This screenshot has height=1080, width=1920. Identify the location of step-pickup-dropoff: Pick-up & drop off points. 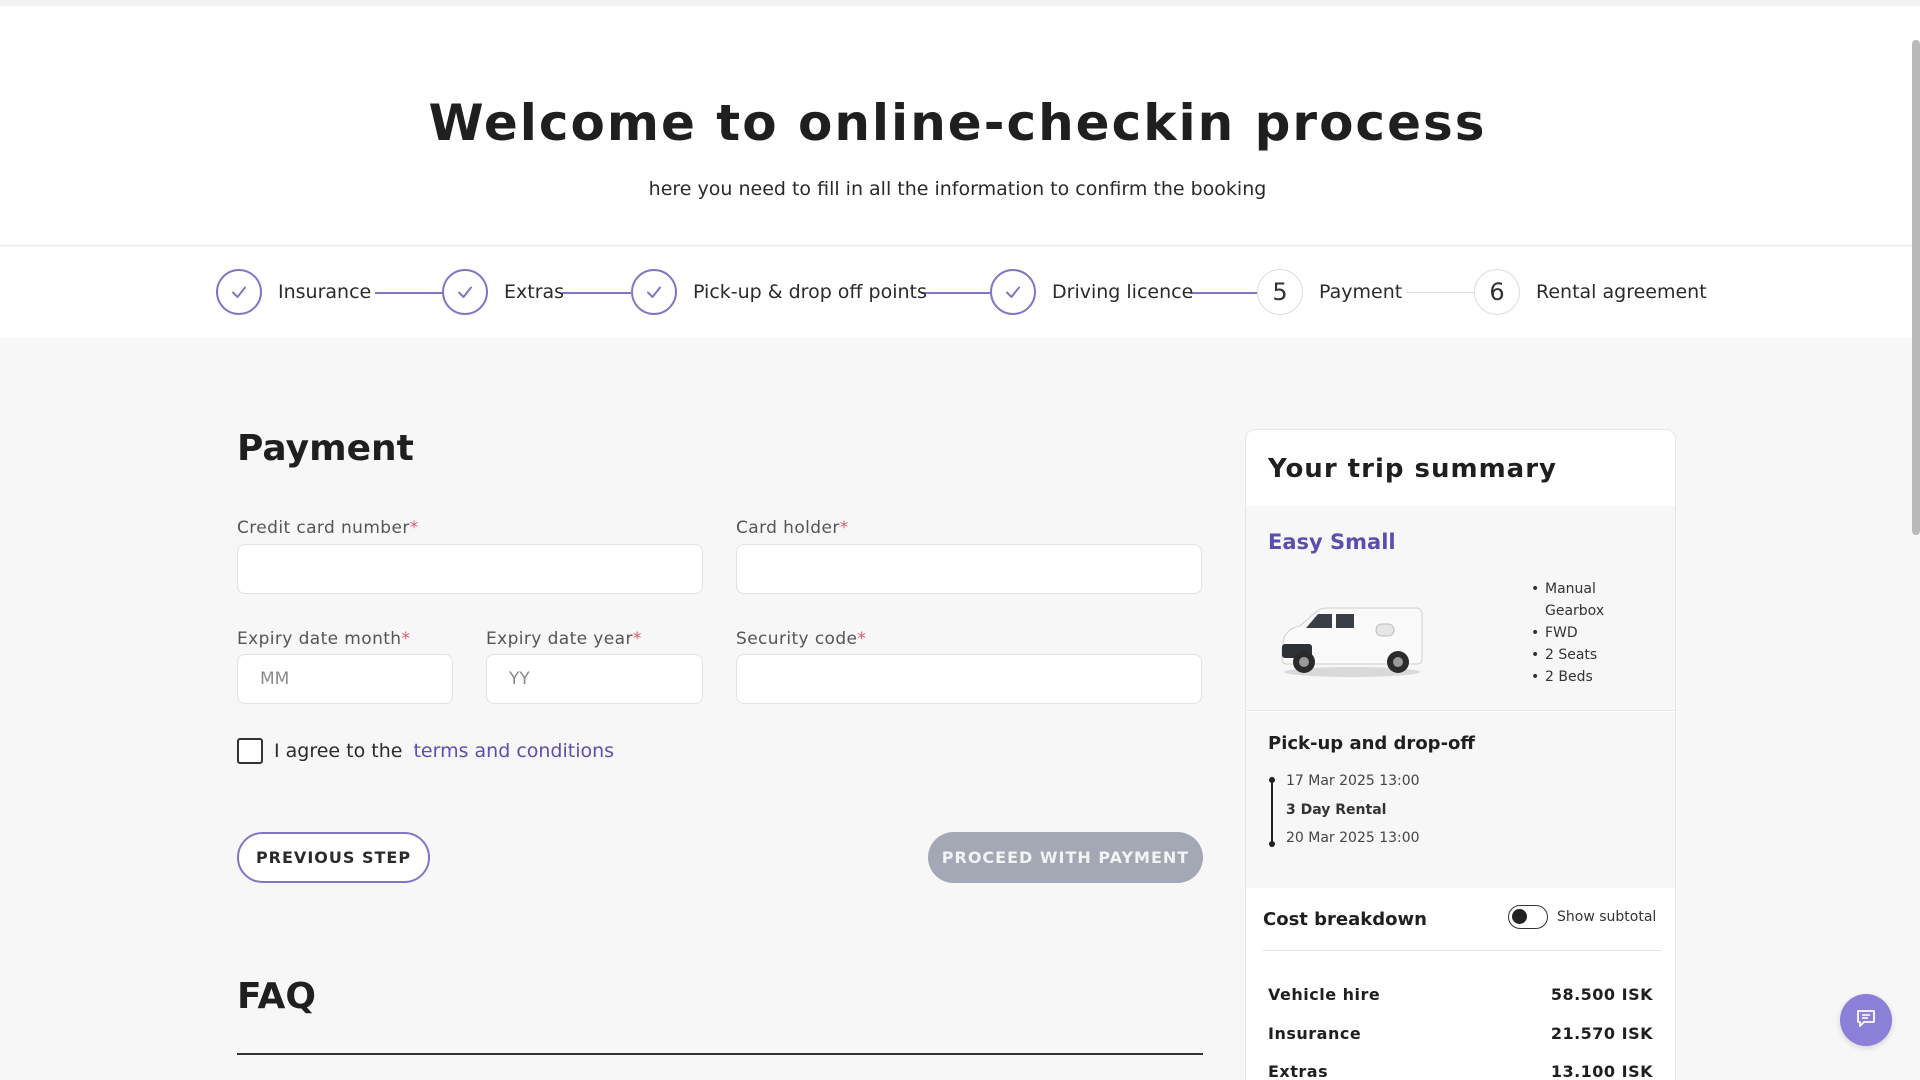
(779, 292).